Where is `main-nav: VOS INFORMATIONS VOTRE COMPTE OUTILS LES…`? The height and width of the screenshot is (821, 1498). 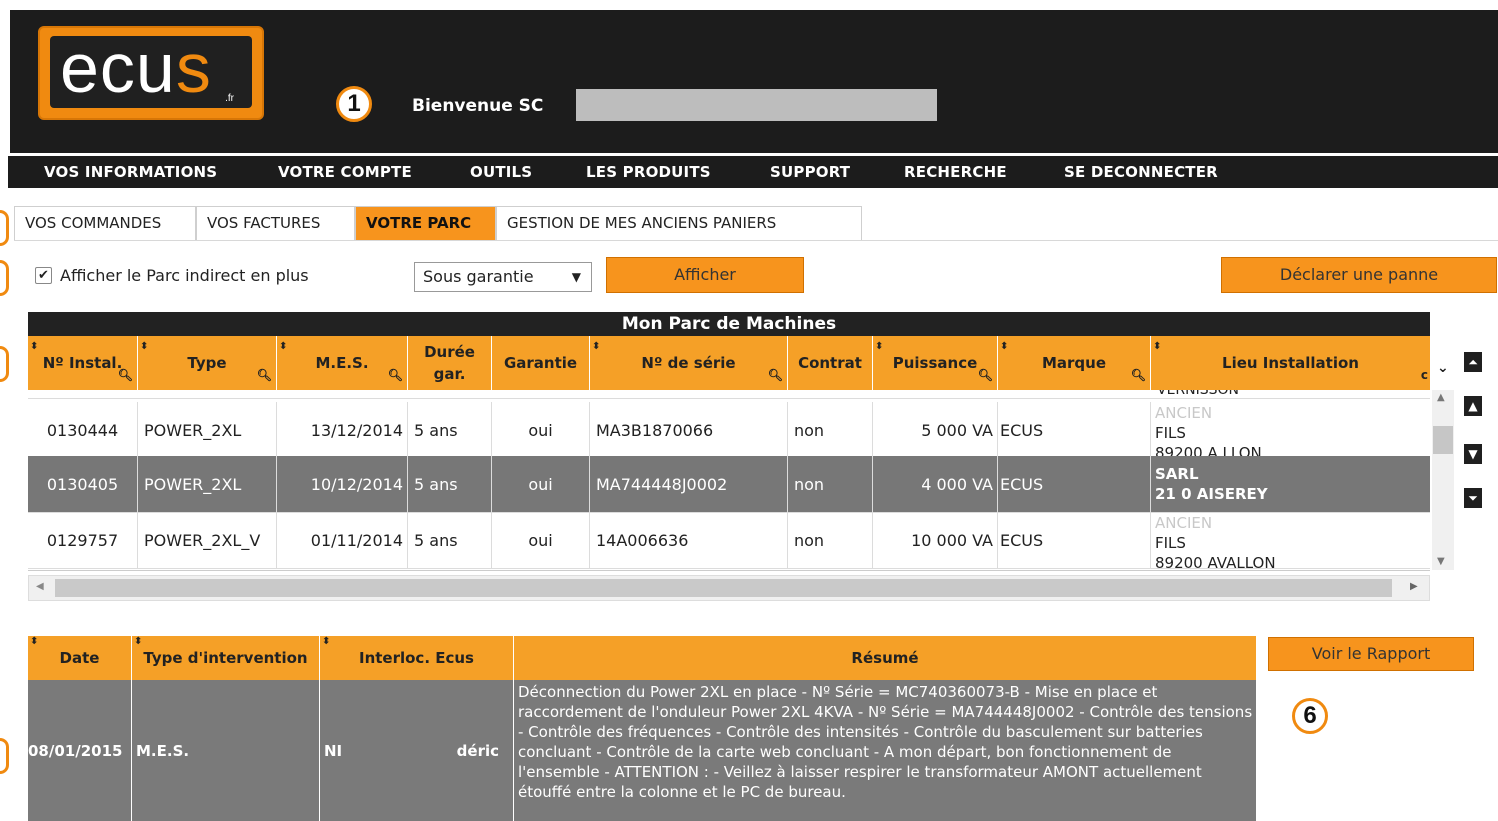 main-nav: VOS INFORMATIONS VOTRE COMPTE OUTILS LES… is located at coordinates (753, 172).